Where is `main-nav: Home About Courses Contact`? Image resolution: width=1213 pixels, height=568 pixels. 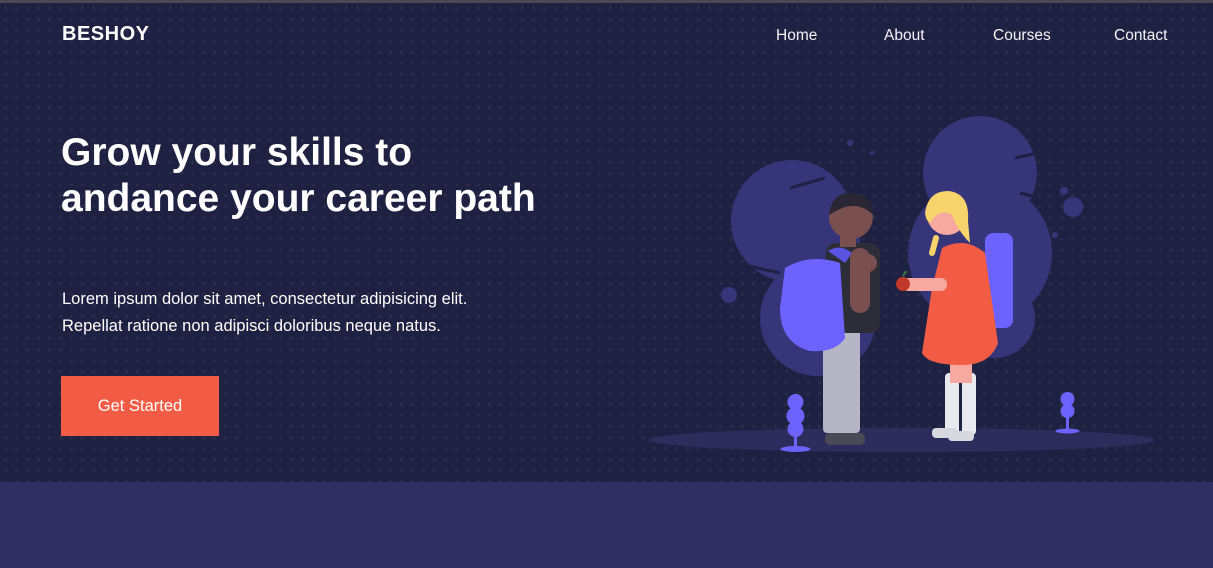
main-nav: Home About Courses Contact is located at coordinates (606, 39).